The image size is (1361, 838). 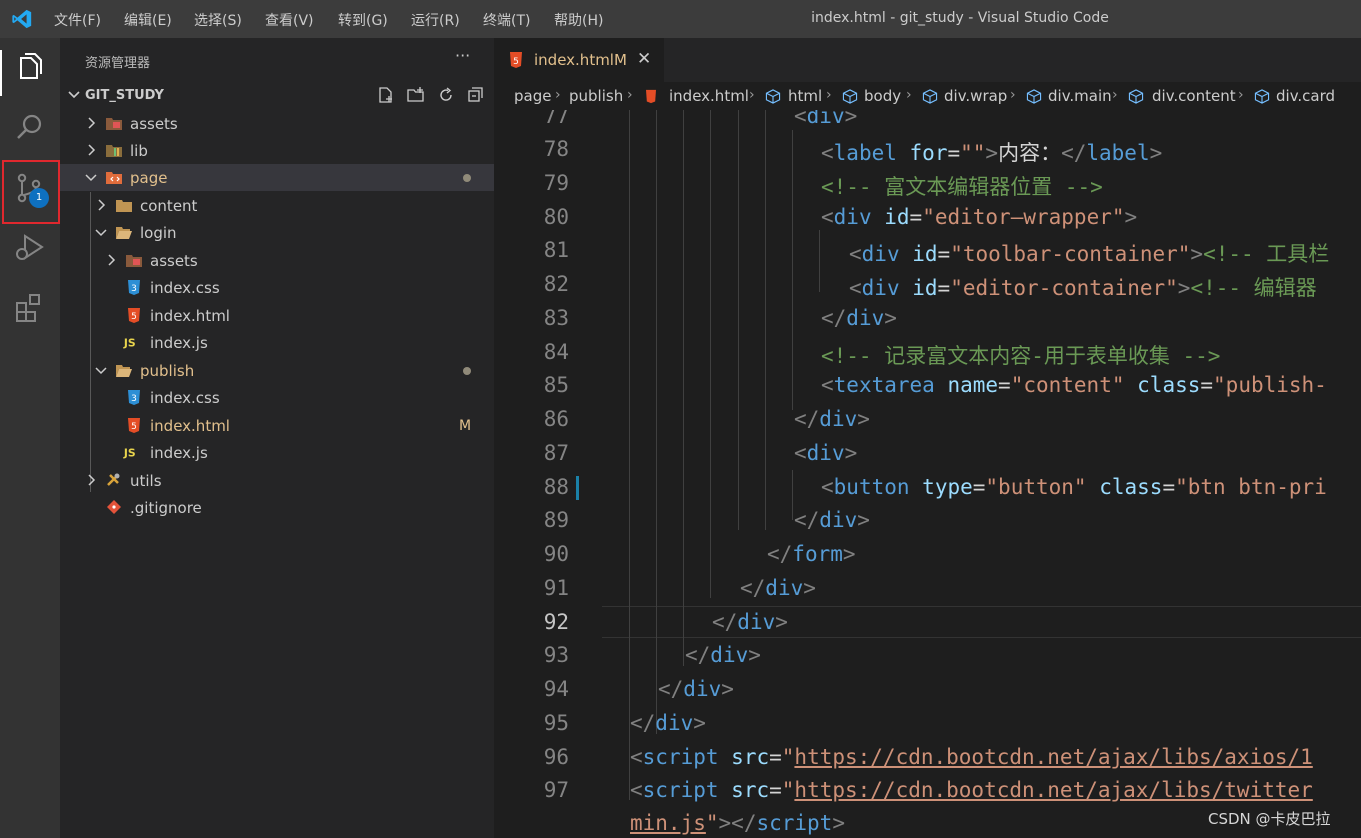 I want to click on svg-text: 5, so click(x=134, y=427).